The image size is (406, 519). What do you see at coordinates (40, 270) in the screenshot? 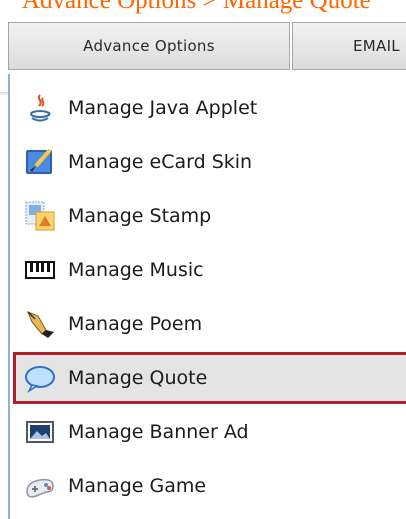
I see `piano-keyboard-icon` at bounding box center [40, 270].